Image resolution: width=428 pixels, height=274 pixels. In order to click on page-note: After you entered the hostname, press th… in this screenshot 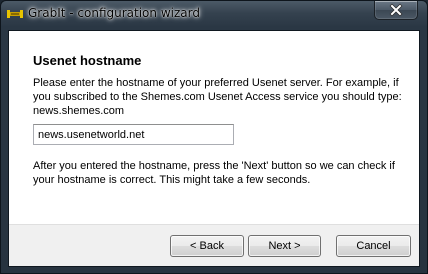, I will do `click(214, 173)`.